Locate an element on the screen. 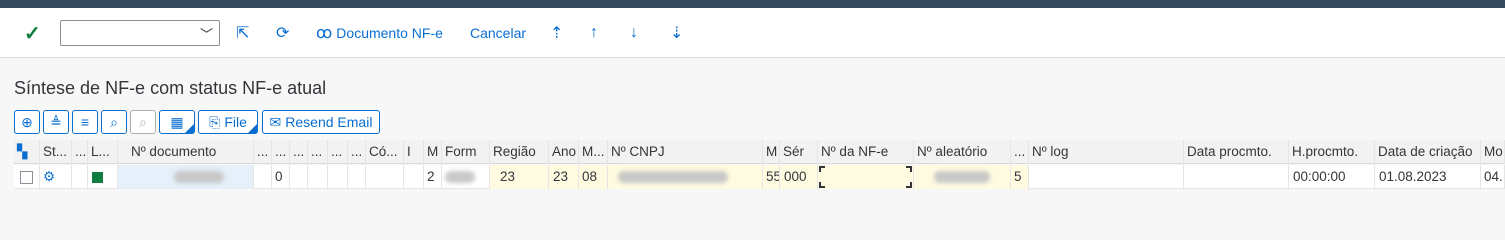 This screenshot has height=240, width=1505. confirm-check-icon: ✓ is located at coordinates (32, 33).